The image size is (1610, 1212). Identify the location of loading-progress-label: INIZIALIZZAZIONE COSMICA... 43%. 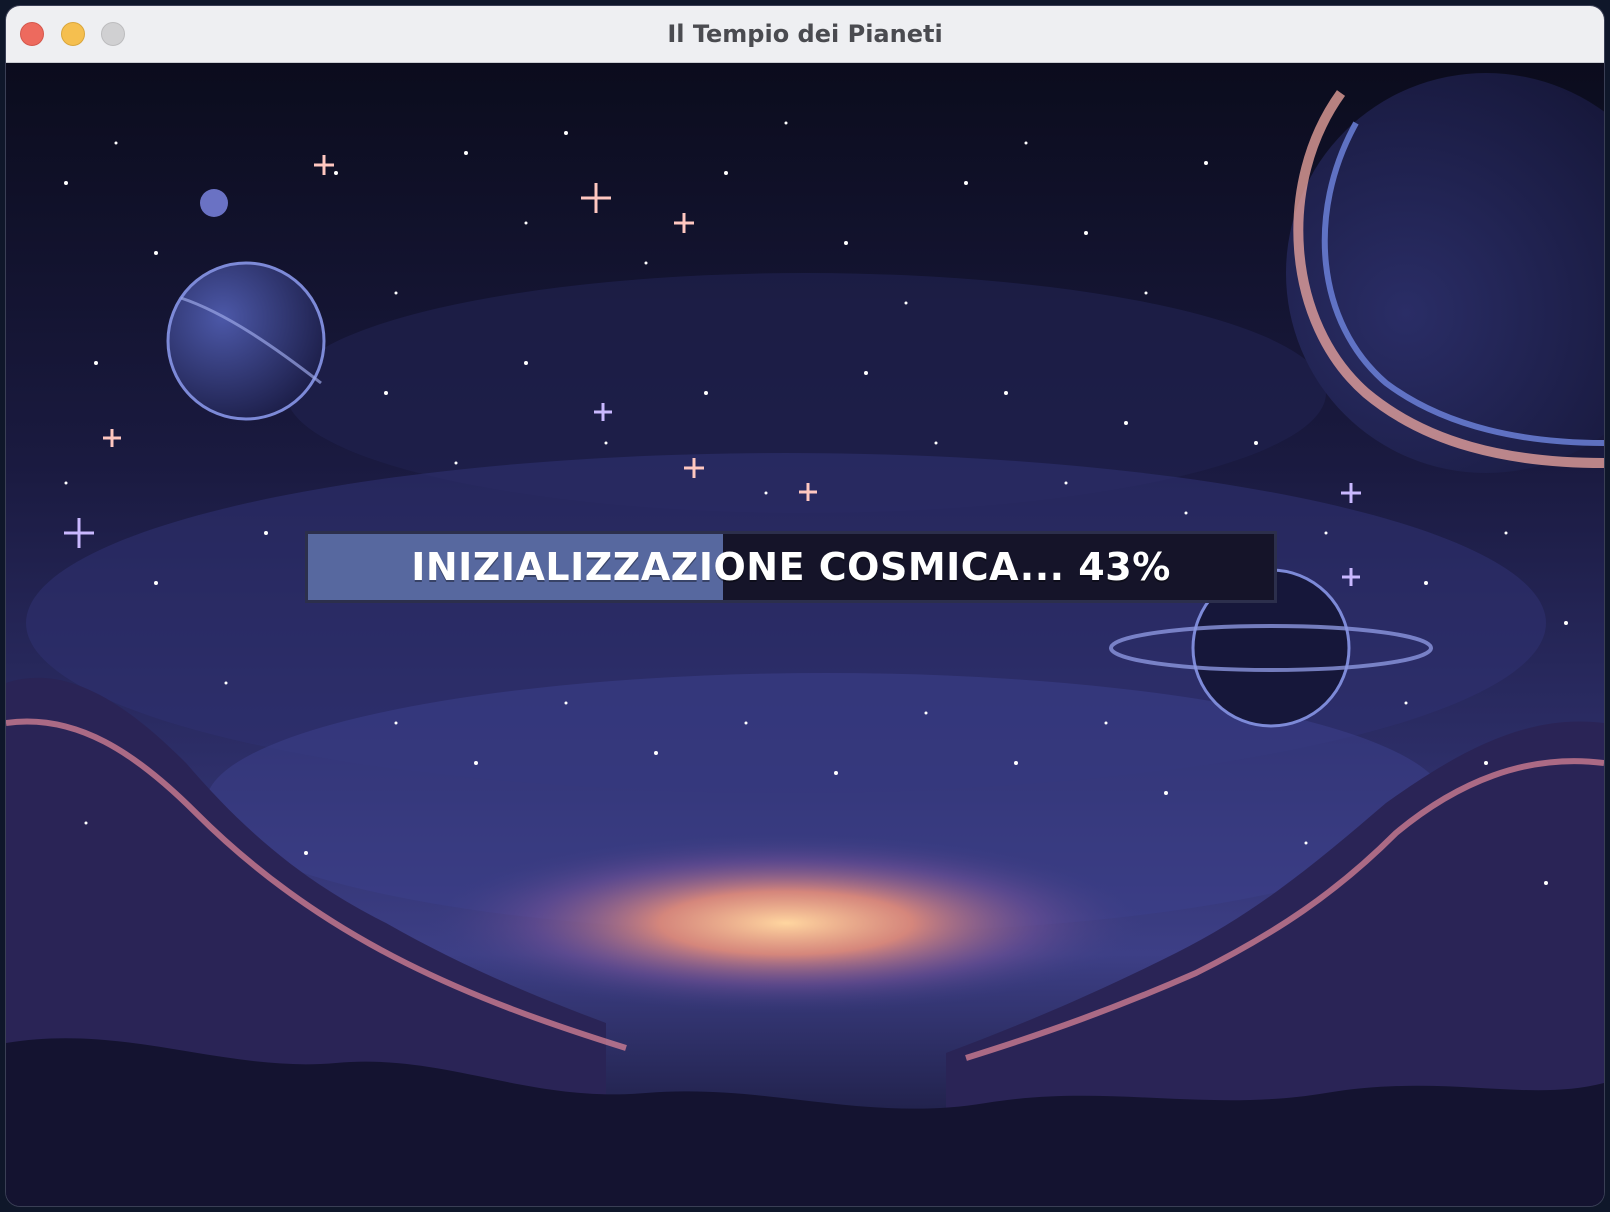
(791, 567).